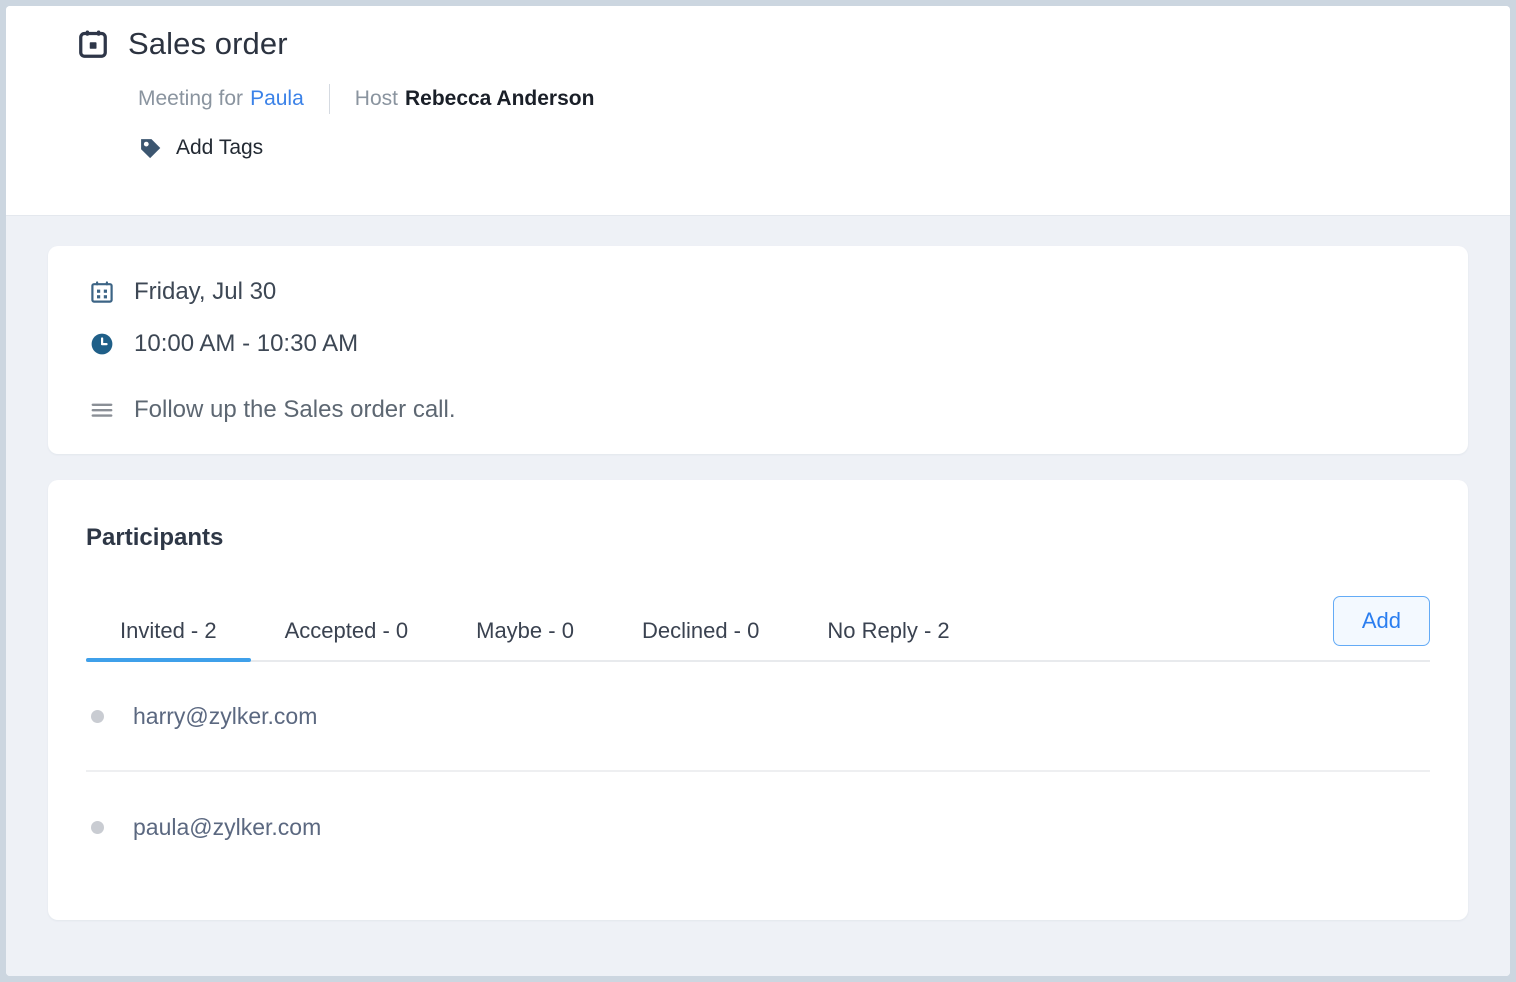 This screenshot has height=982, width=1516. What do you see at coordinates (93, 44) in the screenshot?
I see `calendar-event-icon` at bounding box center [93, 44].